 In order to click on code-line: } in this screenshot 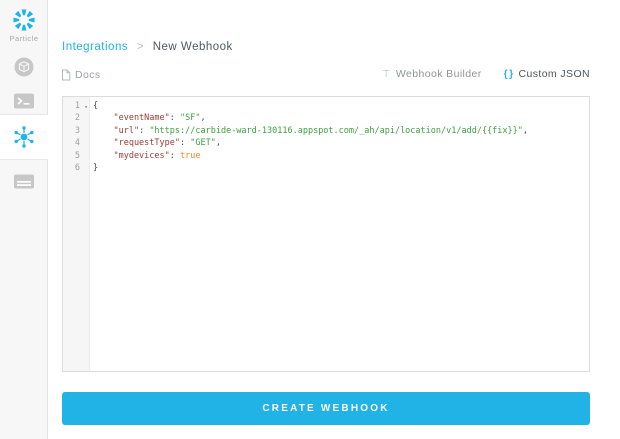, I will do `click(341, 168)`.